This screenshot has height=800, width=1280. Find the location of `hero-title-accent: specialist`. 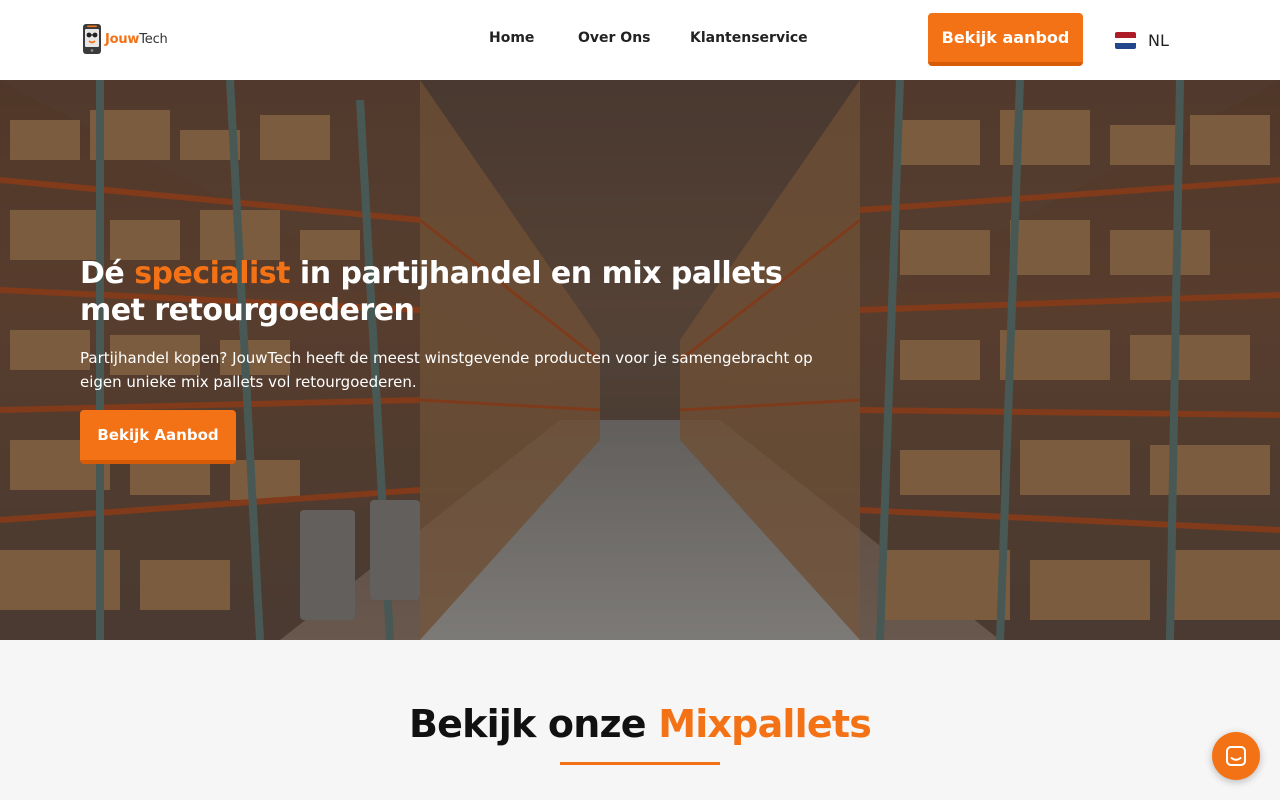

hero-title-accent: specialist is located at coordinates (212, 273).